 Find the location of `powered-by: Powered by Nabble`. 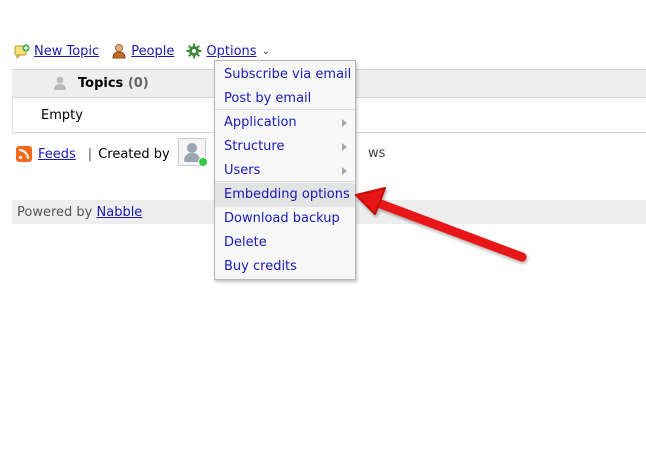

powered-by: Powered by Nabble is located at coordinates (80, 212).